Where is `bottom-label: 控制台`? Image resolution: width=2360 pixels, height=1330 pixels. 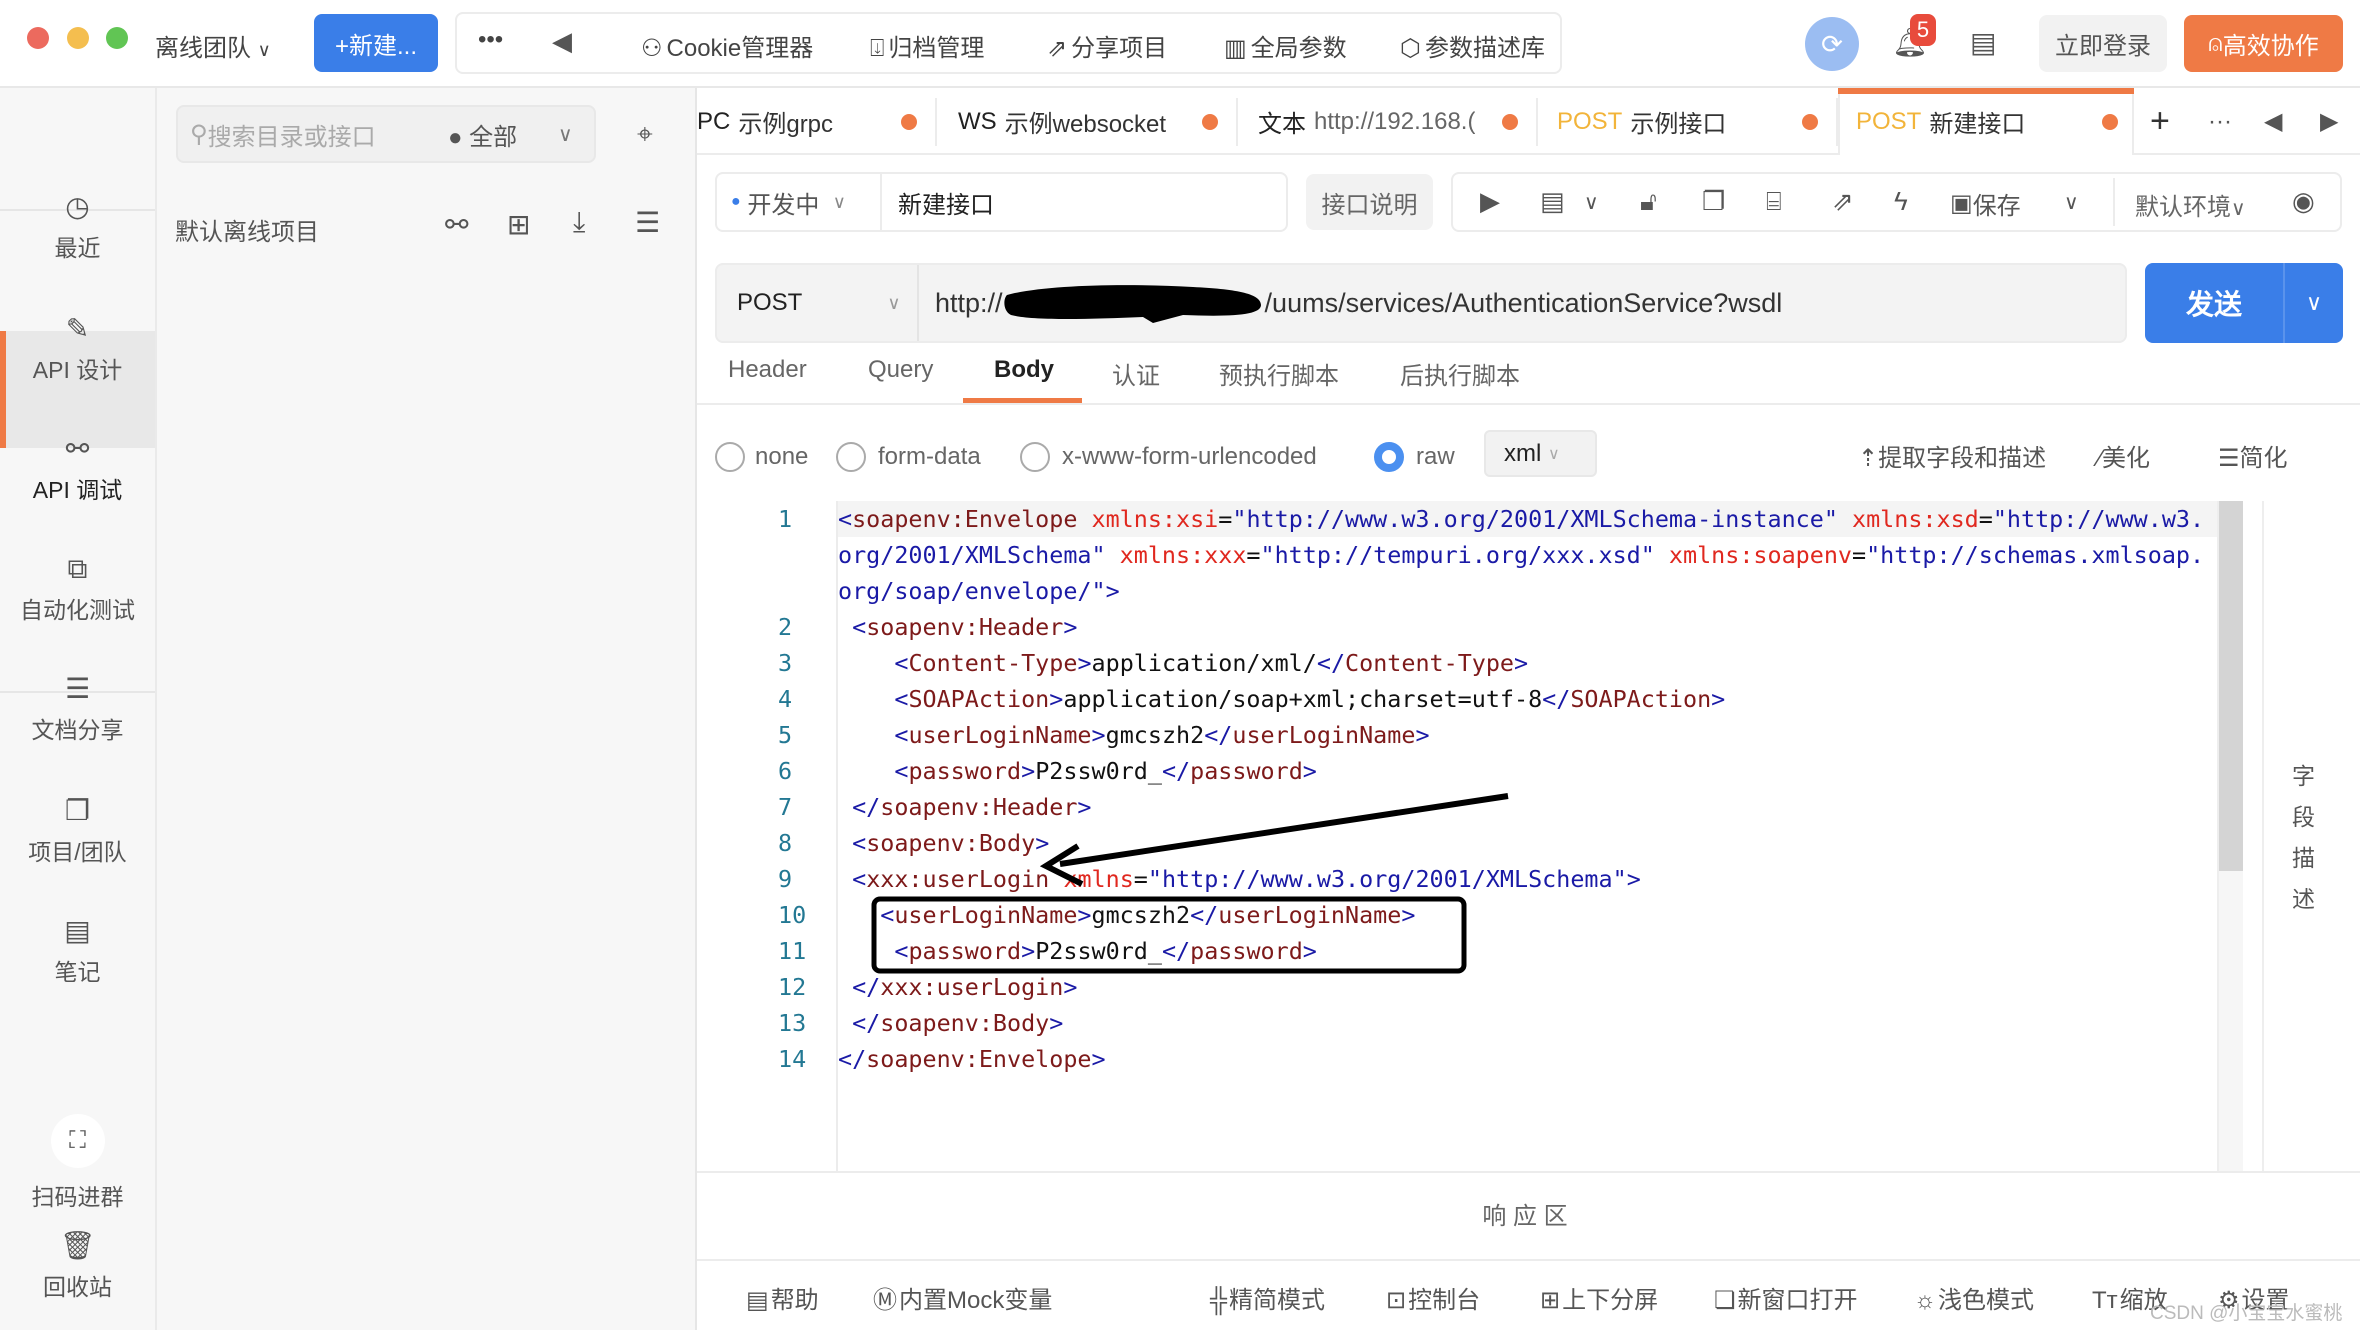 bottom-label: 控制台 is located at coordinates (1444, 1300).